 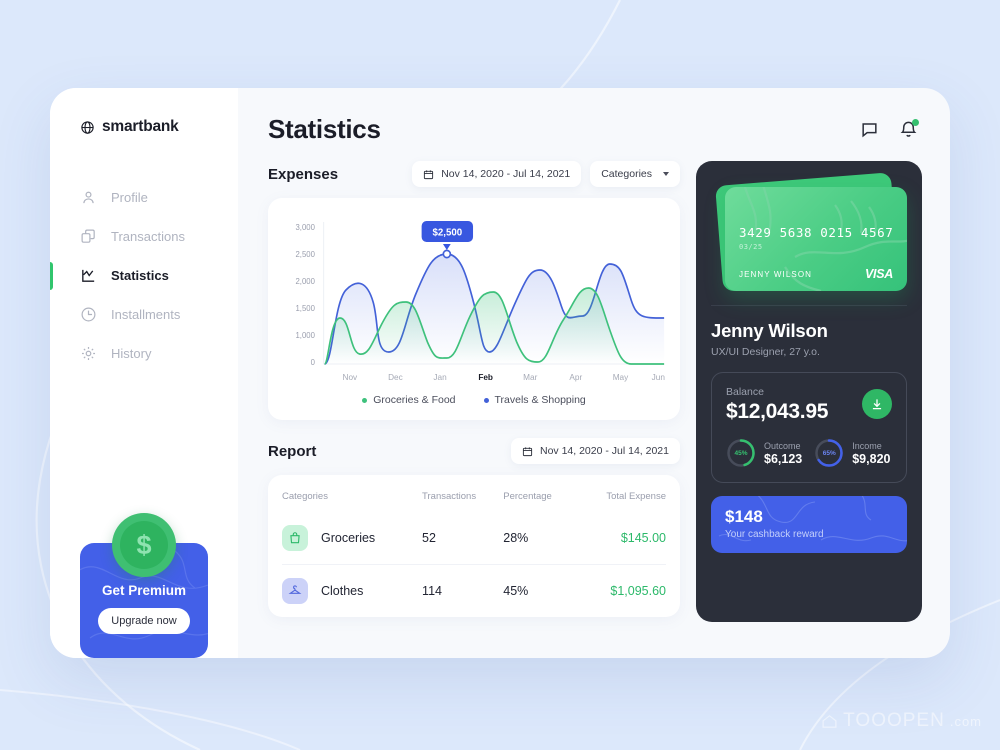 I want to click on watermark-suffix: .com, so click(x=965, y=721).